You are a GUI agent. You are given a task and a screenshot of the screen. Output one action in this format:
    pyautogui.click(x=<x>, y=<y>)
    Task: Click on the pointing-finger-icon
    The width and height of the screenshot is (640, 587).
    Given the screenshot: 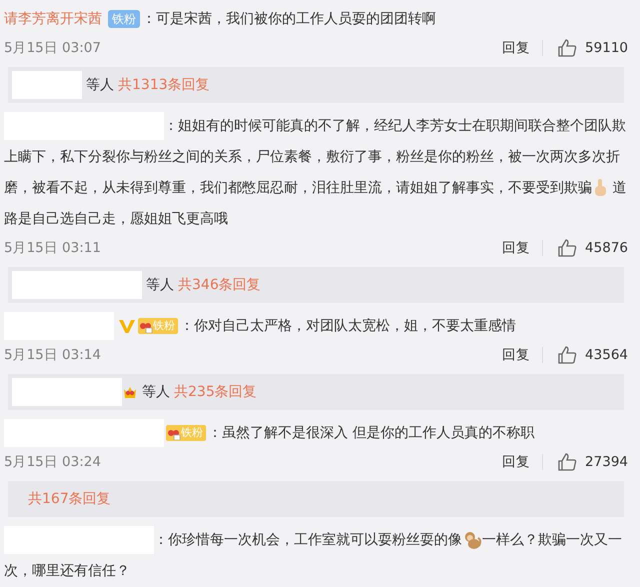 What is the action you would take?
    pyautogui.click(x=600, y=188)
    